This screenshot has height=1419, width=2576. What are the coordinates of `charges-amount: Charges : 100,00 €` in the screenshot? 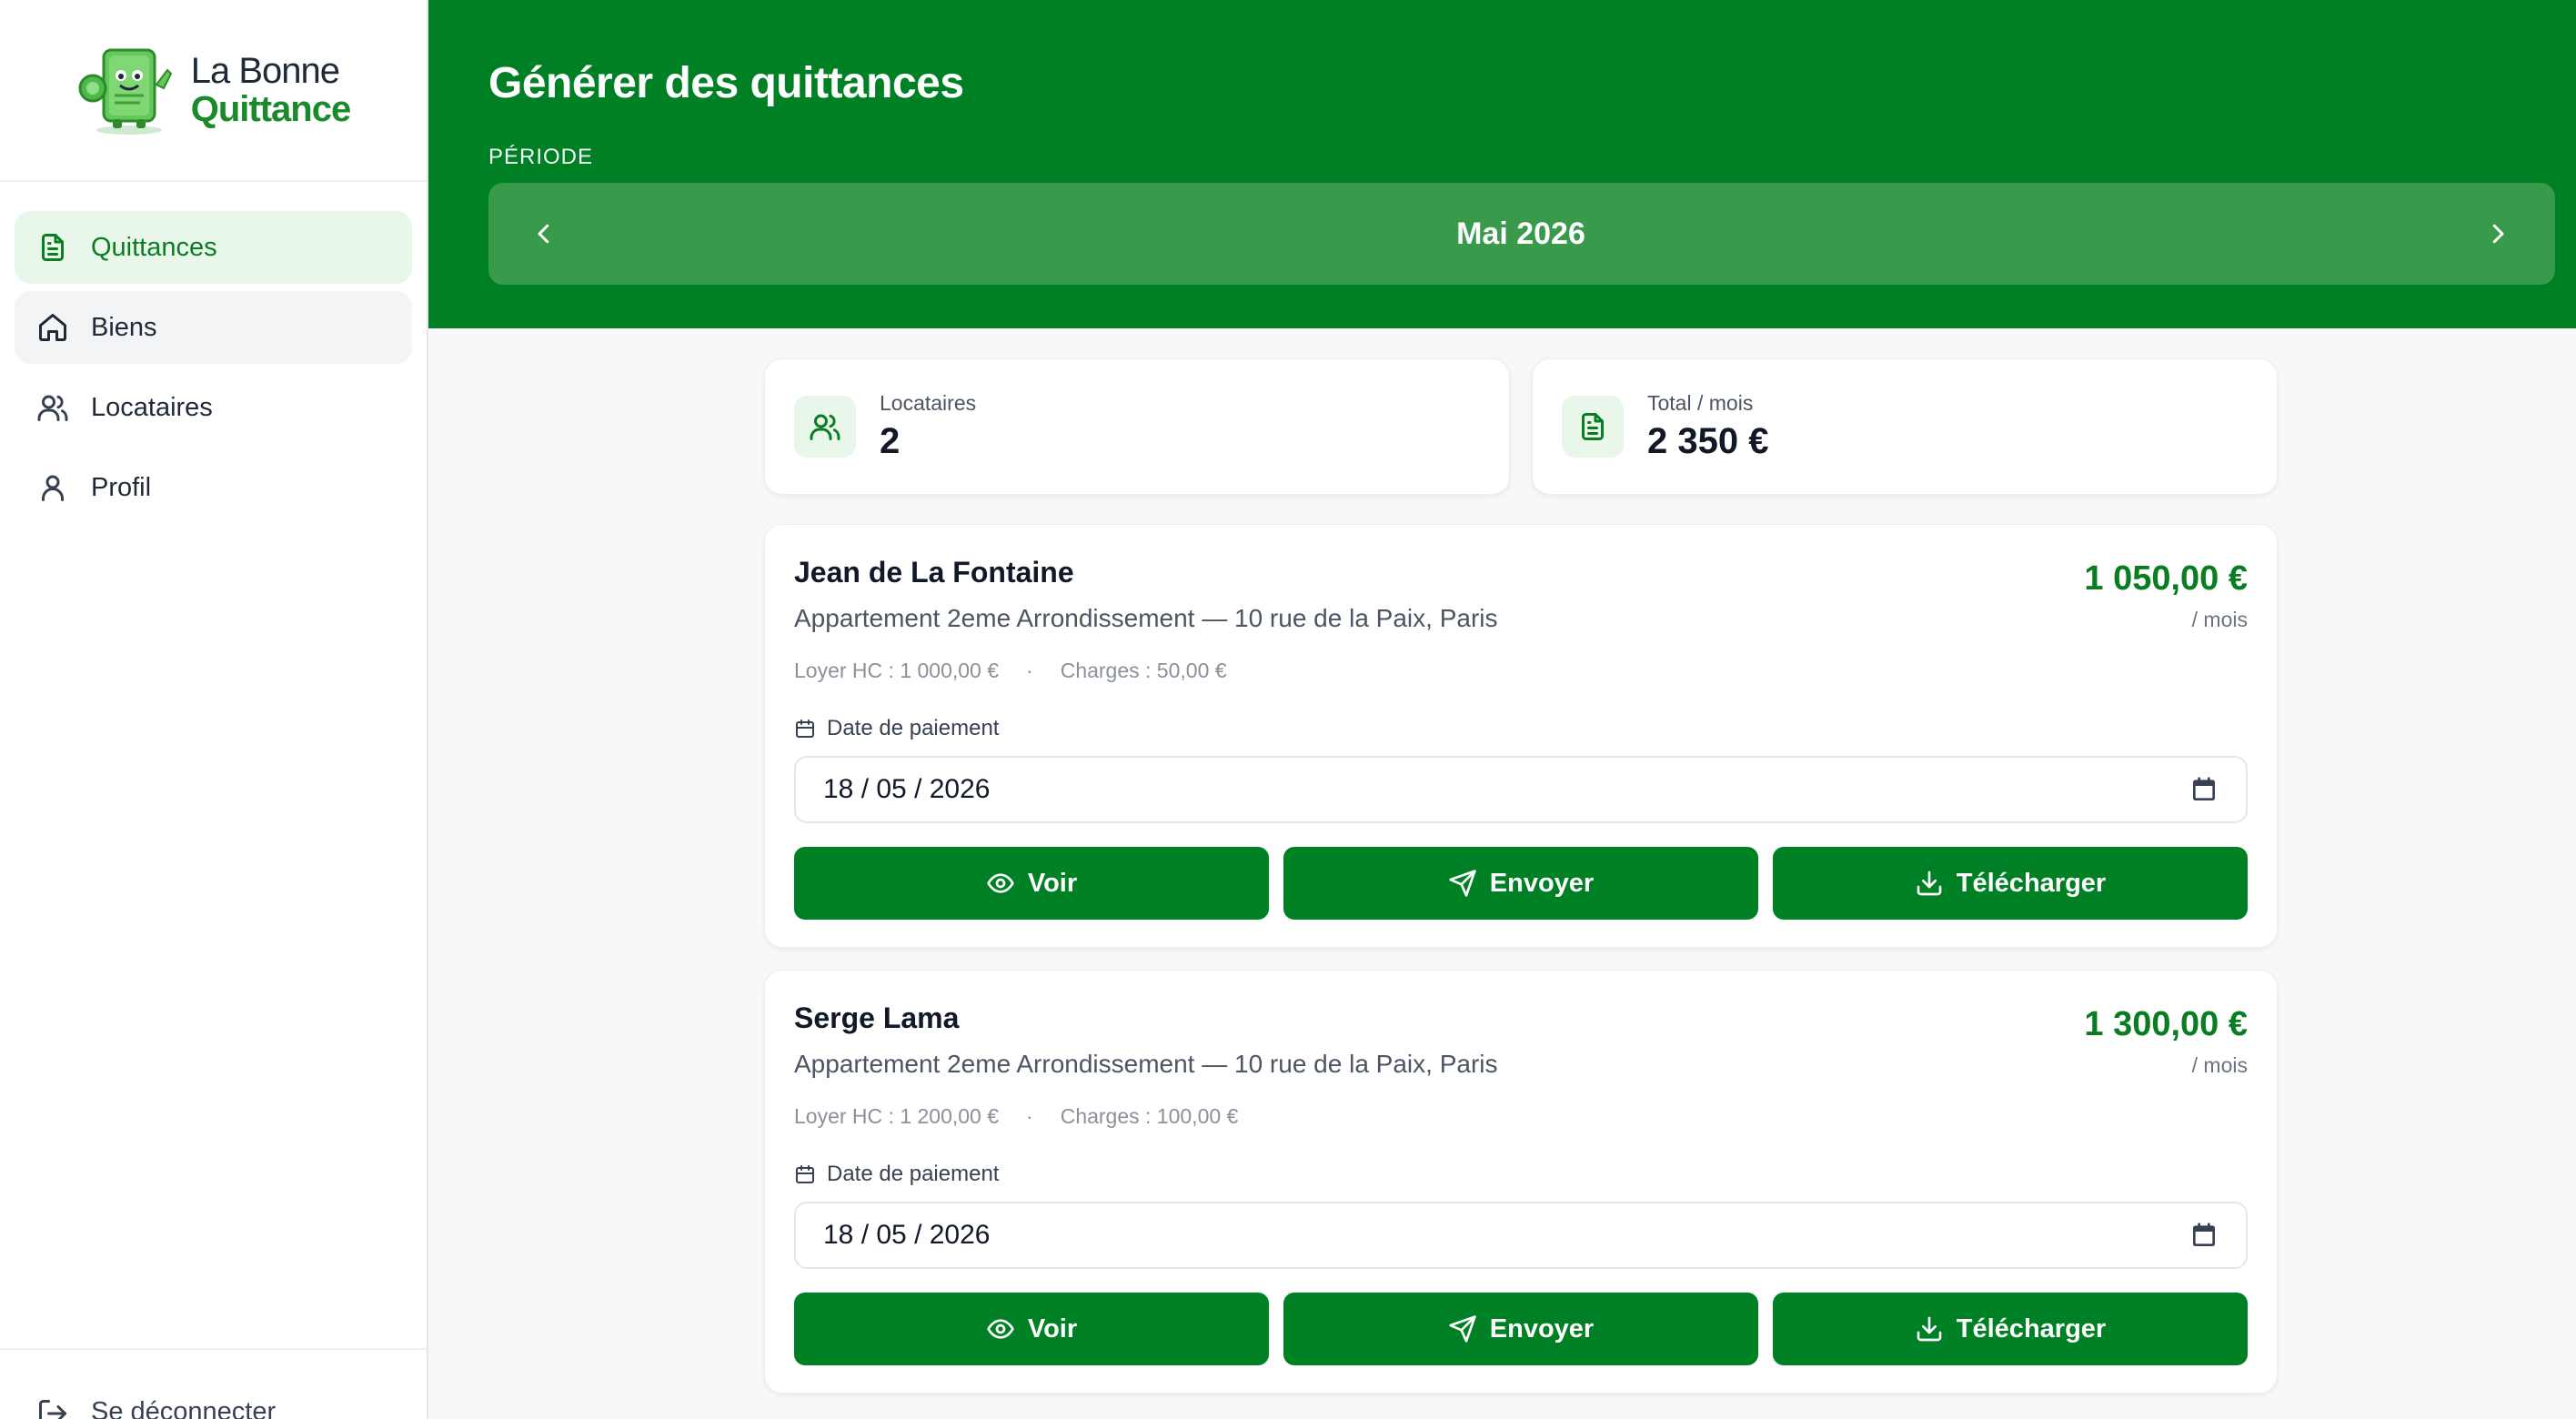 It's located at (1149, 1116).